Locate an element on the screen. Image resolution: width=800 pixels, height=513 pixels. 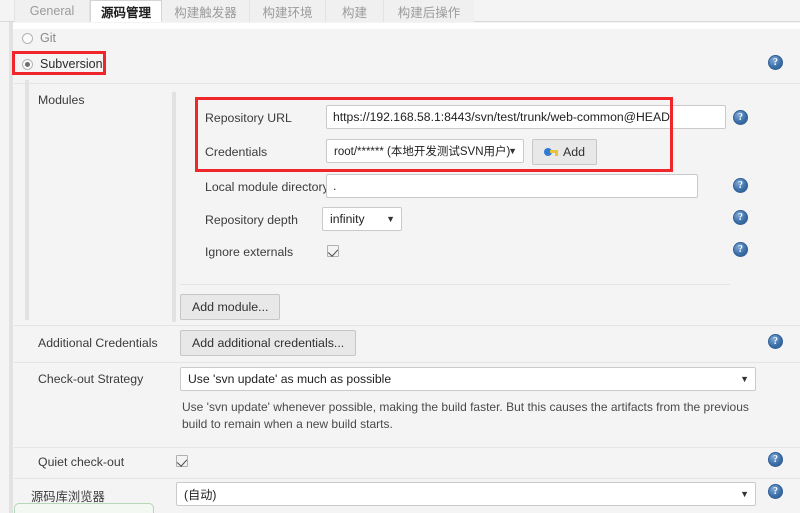
help-icon-quiet-checkout is located at coordinates (775, 459).